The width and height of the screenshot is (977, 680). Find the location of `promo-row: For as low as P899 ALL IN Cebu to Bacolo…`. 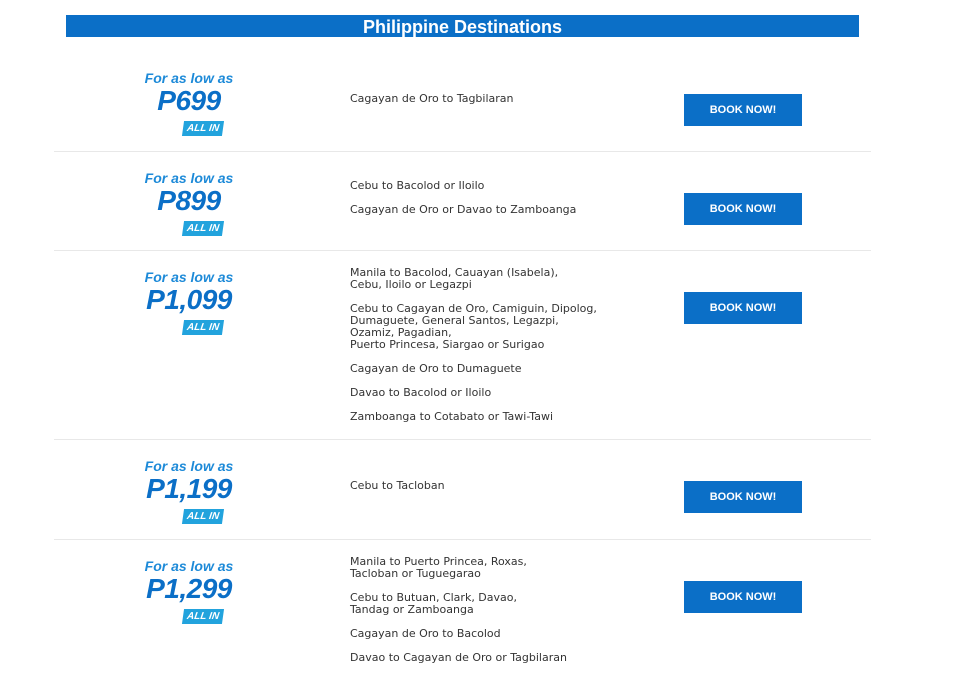

promo-row: For as low as P899 ALL IN Cebu to Bacolo… is located at coordinates (462, 201).